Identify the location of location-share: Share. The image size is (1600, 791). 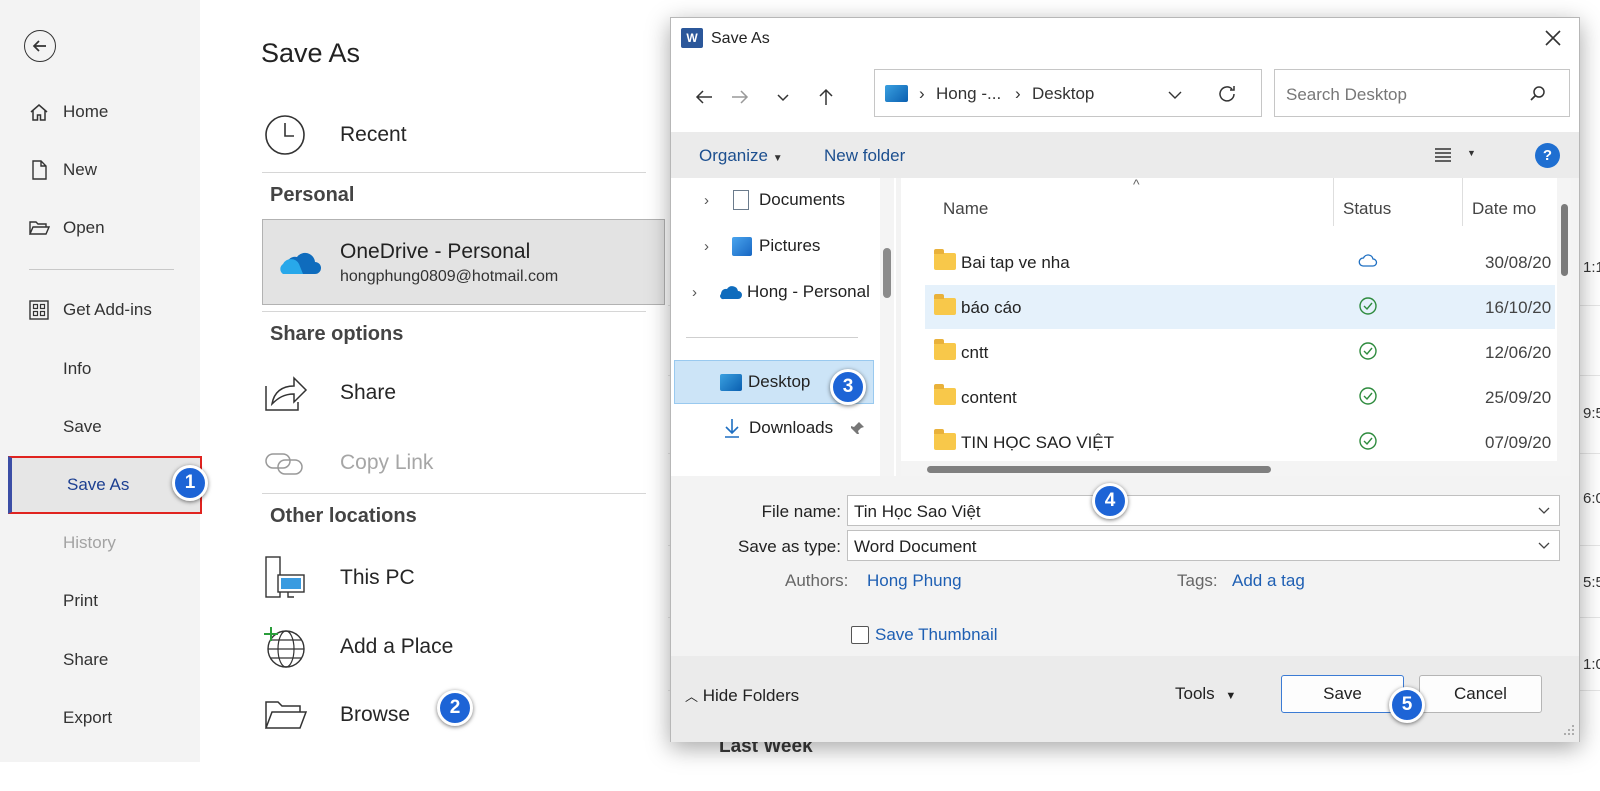
(329, 393).